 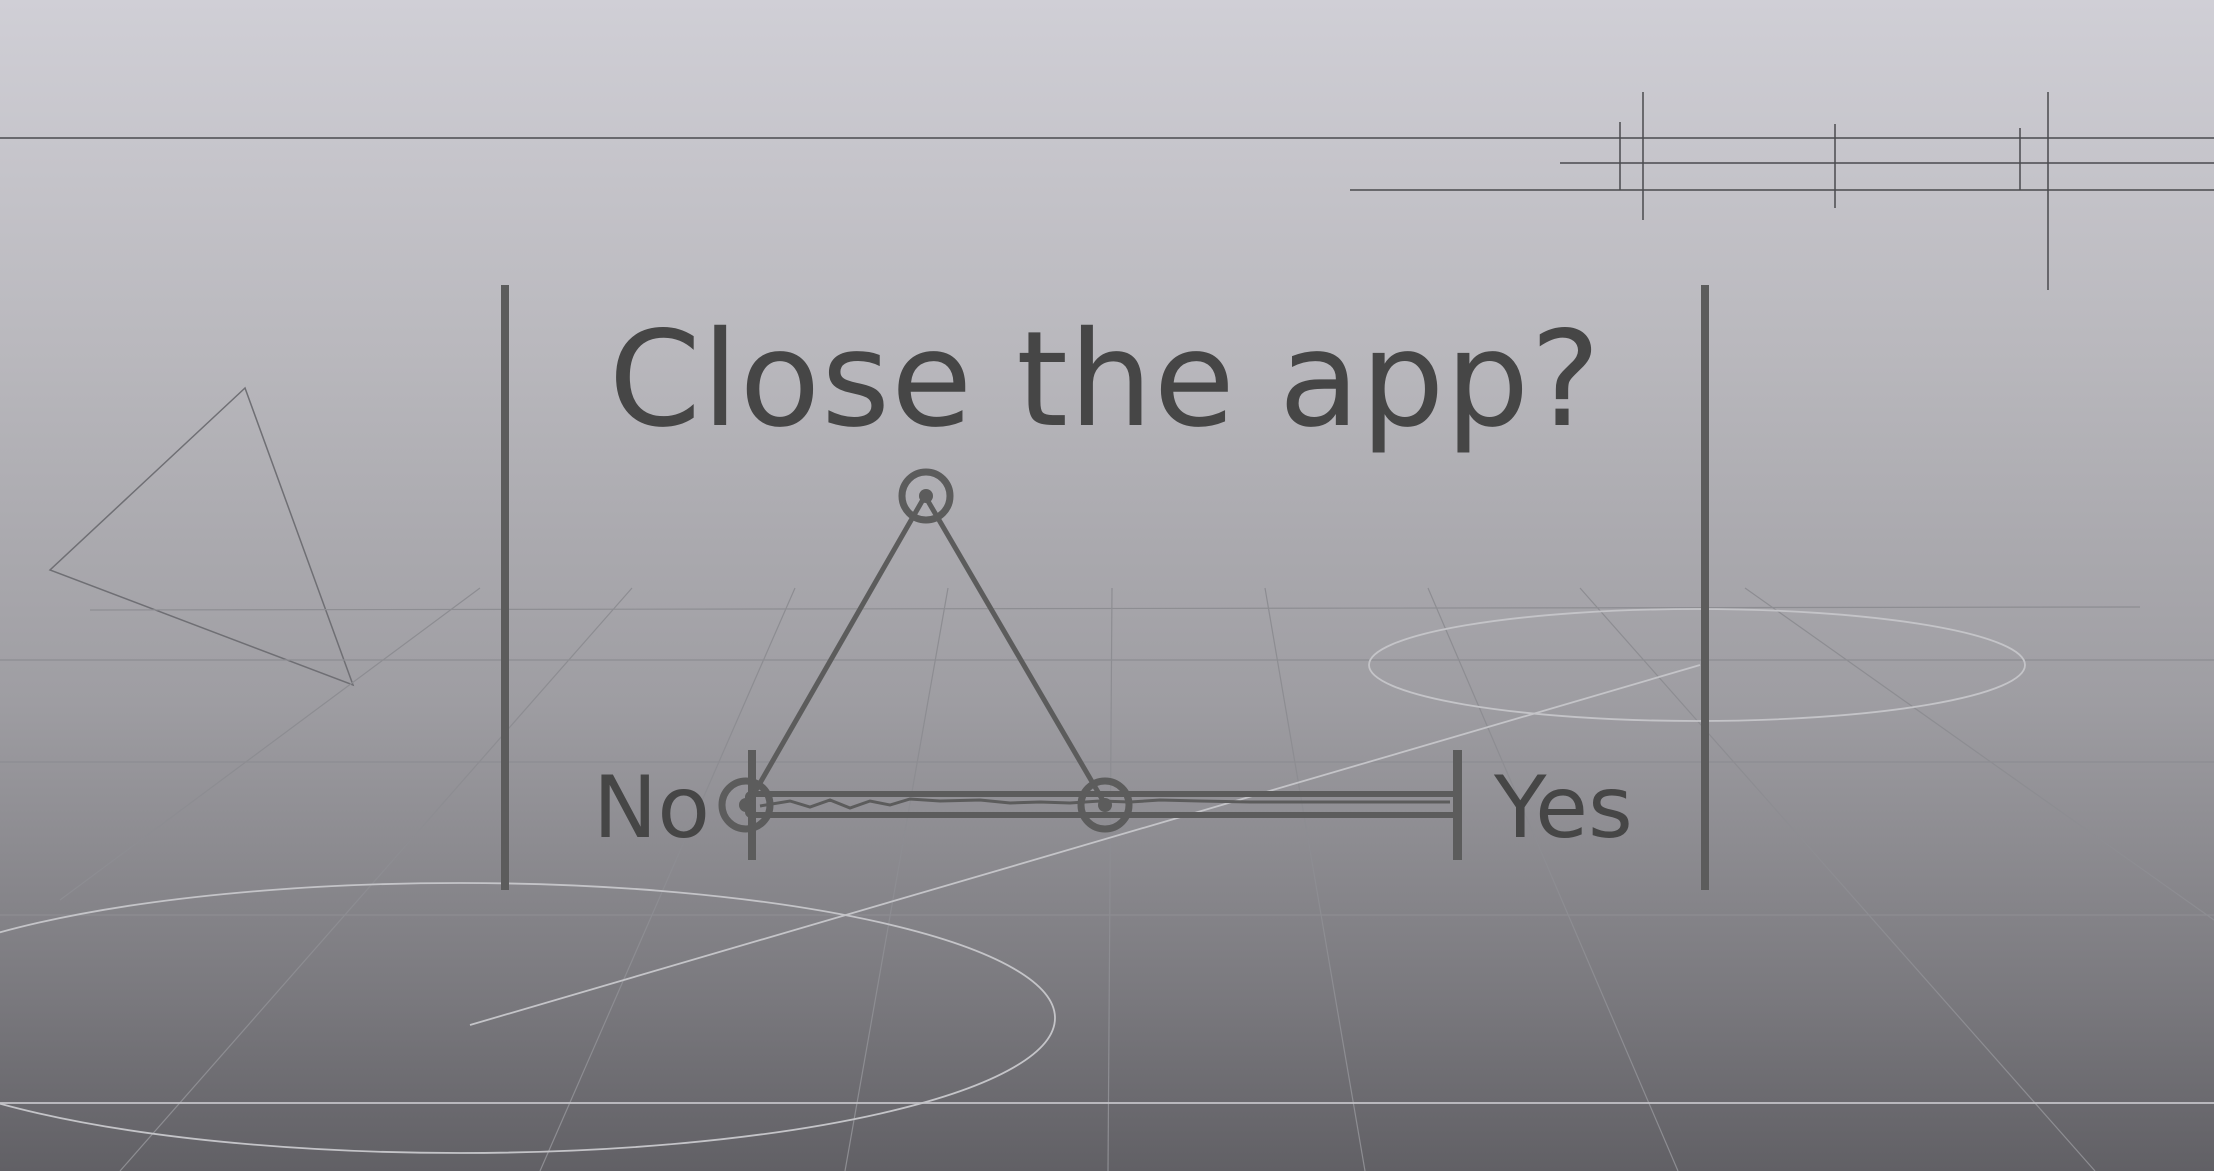 I want to click on tripod-frame, so click(x=926, y=650).